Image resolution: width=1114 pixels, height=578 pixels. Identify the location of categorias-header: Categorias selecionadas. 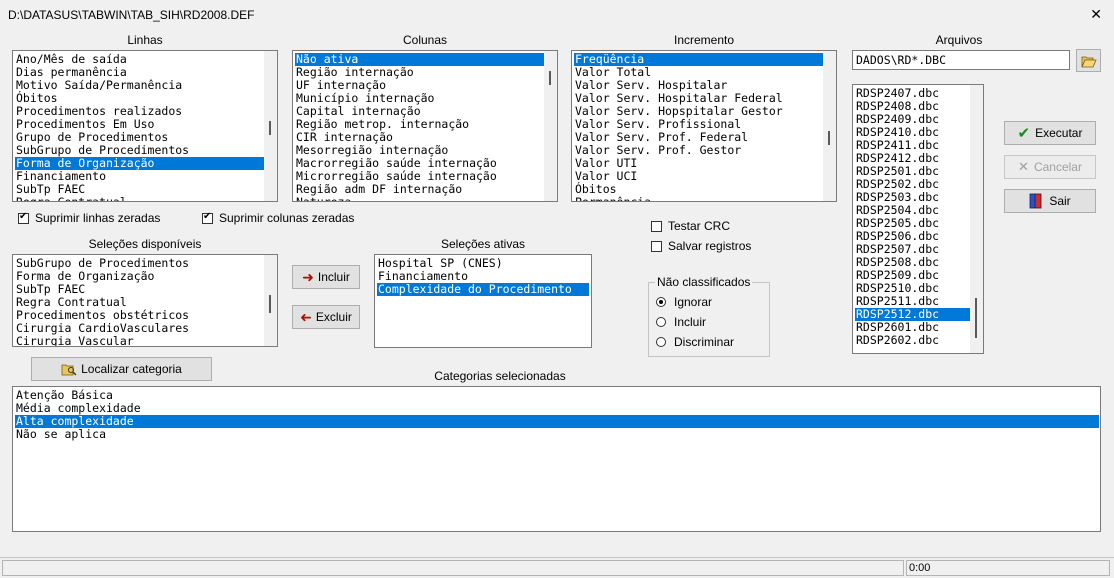
(500, 376).